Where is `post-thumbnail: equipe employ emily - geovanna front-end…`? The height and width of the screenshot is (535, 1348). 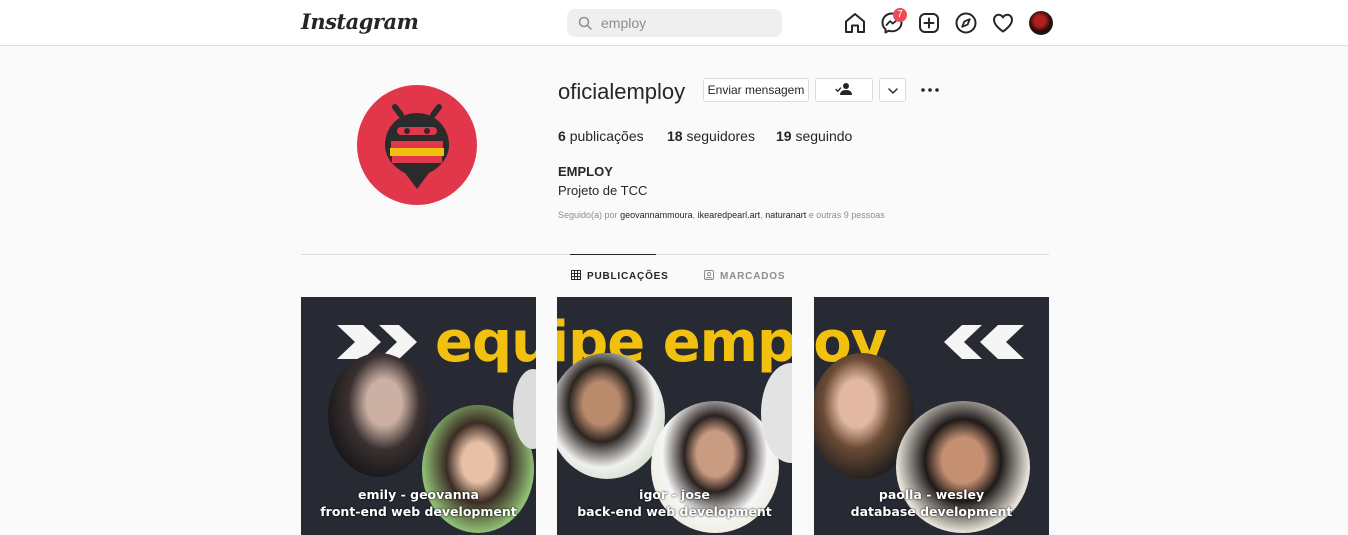 post-thumbnail: equipe employ emily - geovanna front-end… is located at coordinates (418, 416).